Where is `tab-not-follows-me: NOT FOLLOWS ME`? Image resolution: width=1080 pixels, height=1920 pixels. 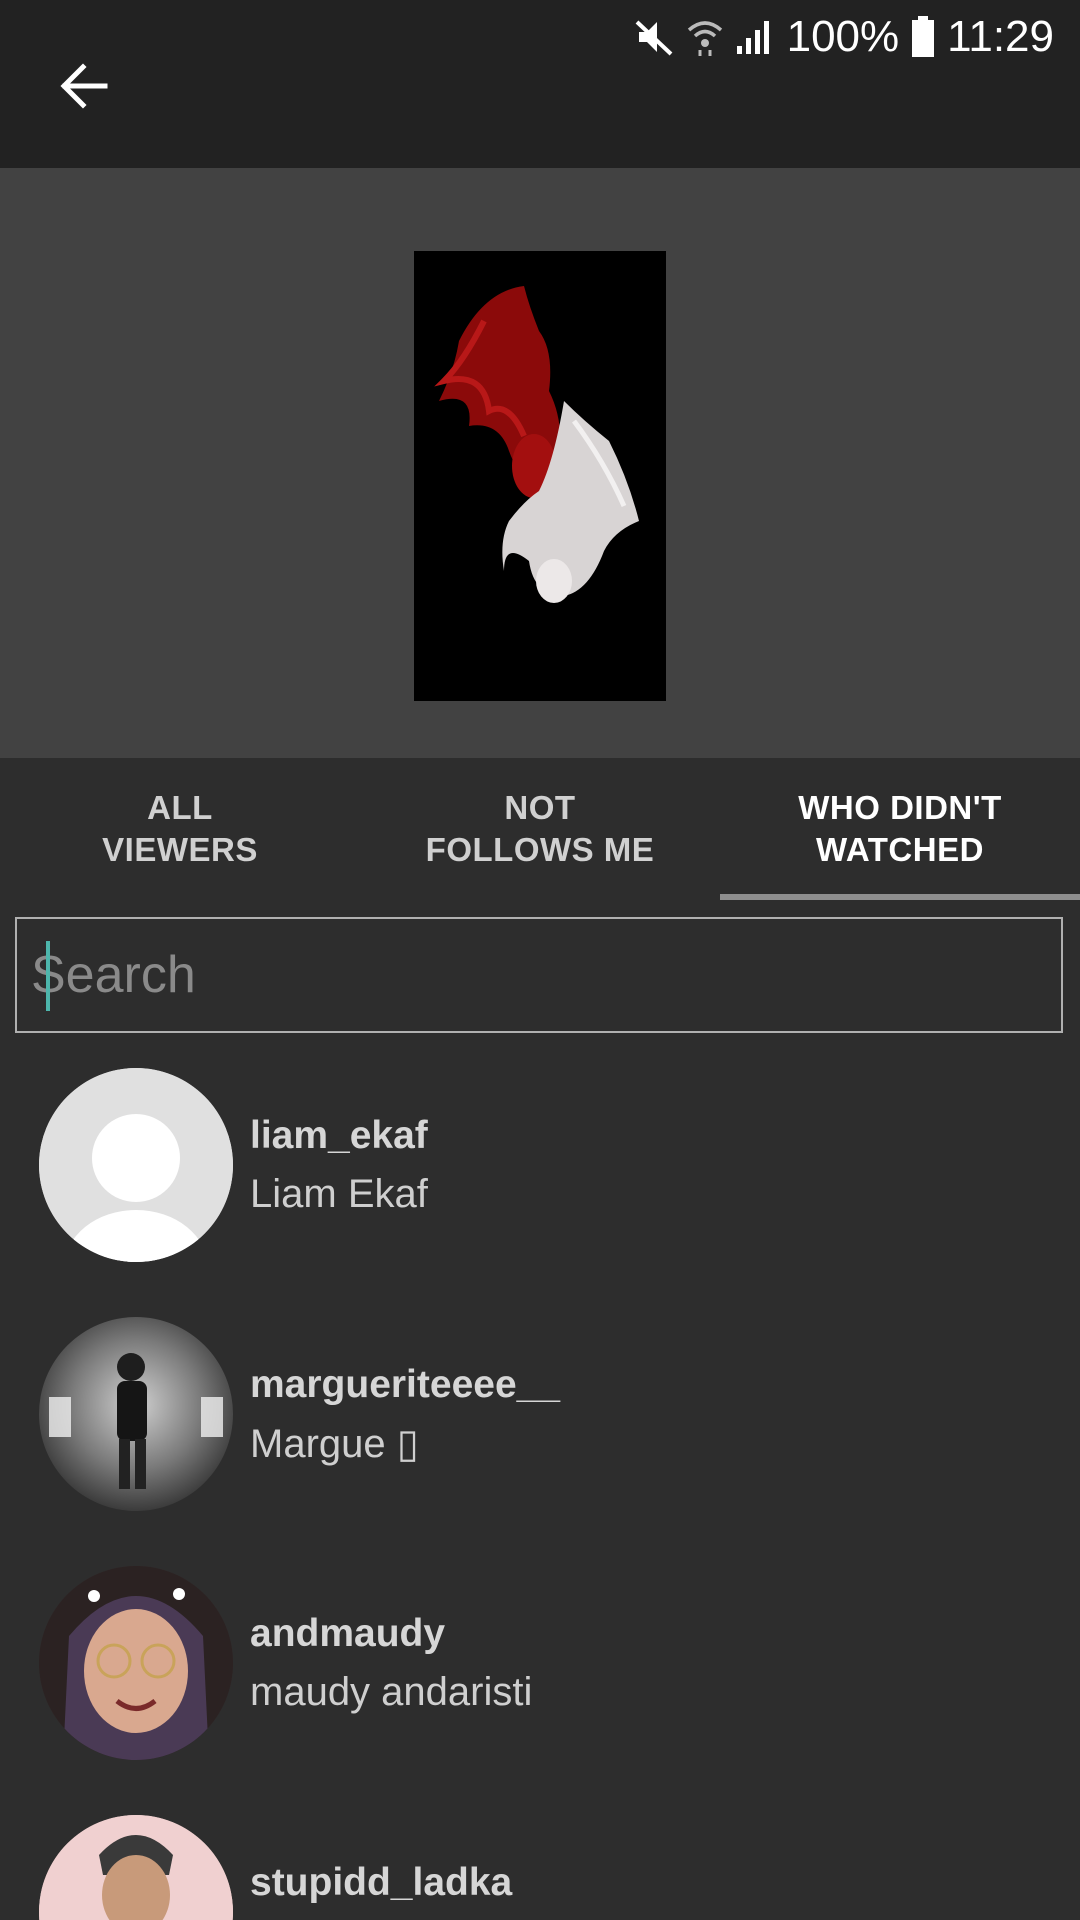
tab-not-follows-me: NOT FOLLOWS ME is located at coordinates (540, 829).